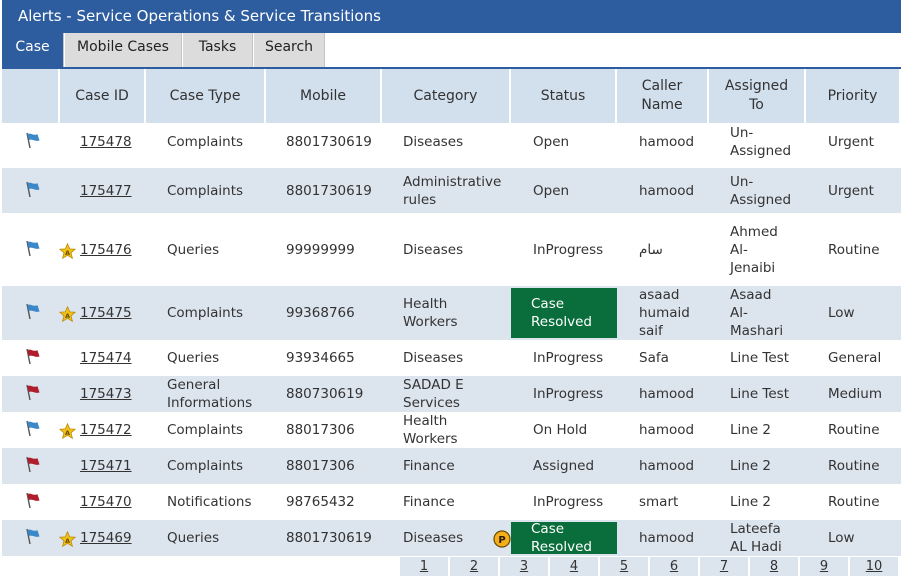  I want to click on assigned-cell: Lateefa AL Hadi, so click(756, 538).